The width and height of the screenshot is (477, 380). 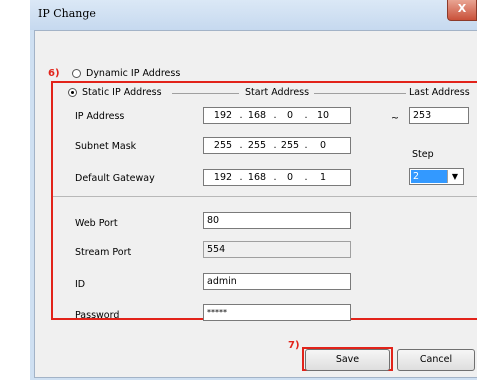 What do you see at coordinates (277, 115) in the screenshot?
I see `ip-address-input: 192 . 168 . 0 . 10` at bounding box center [277, 115].